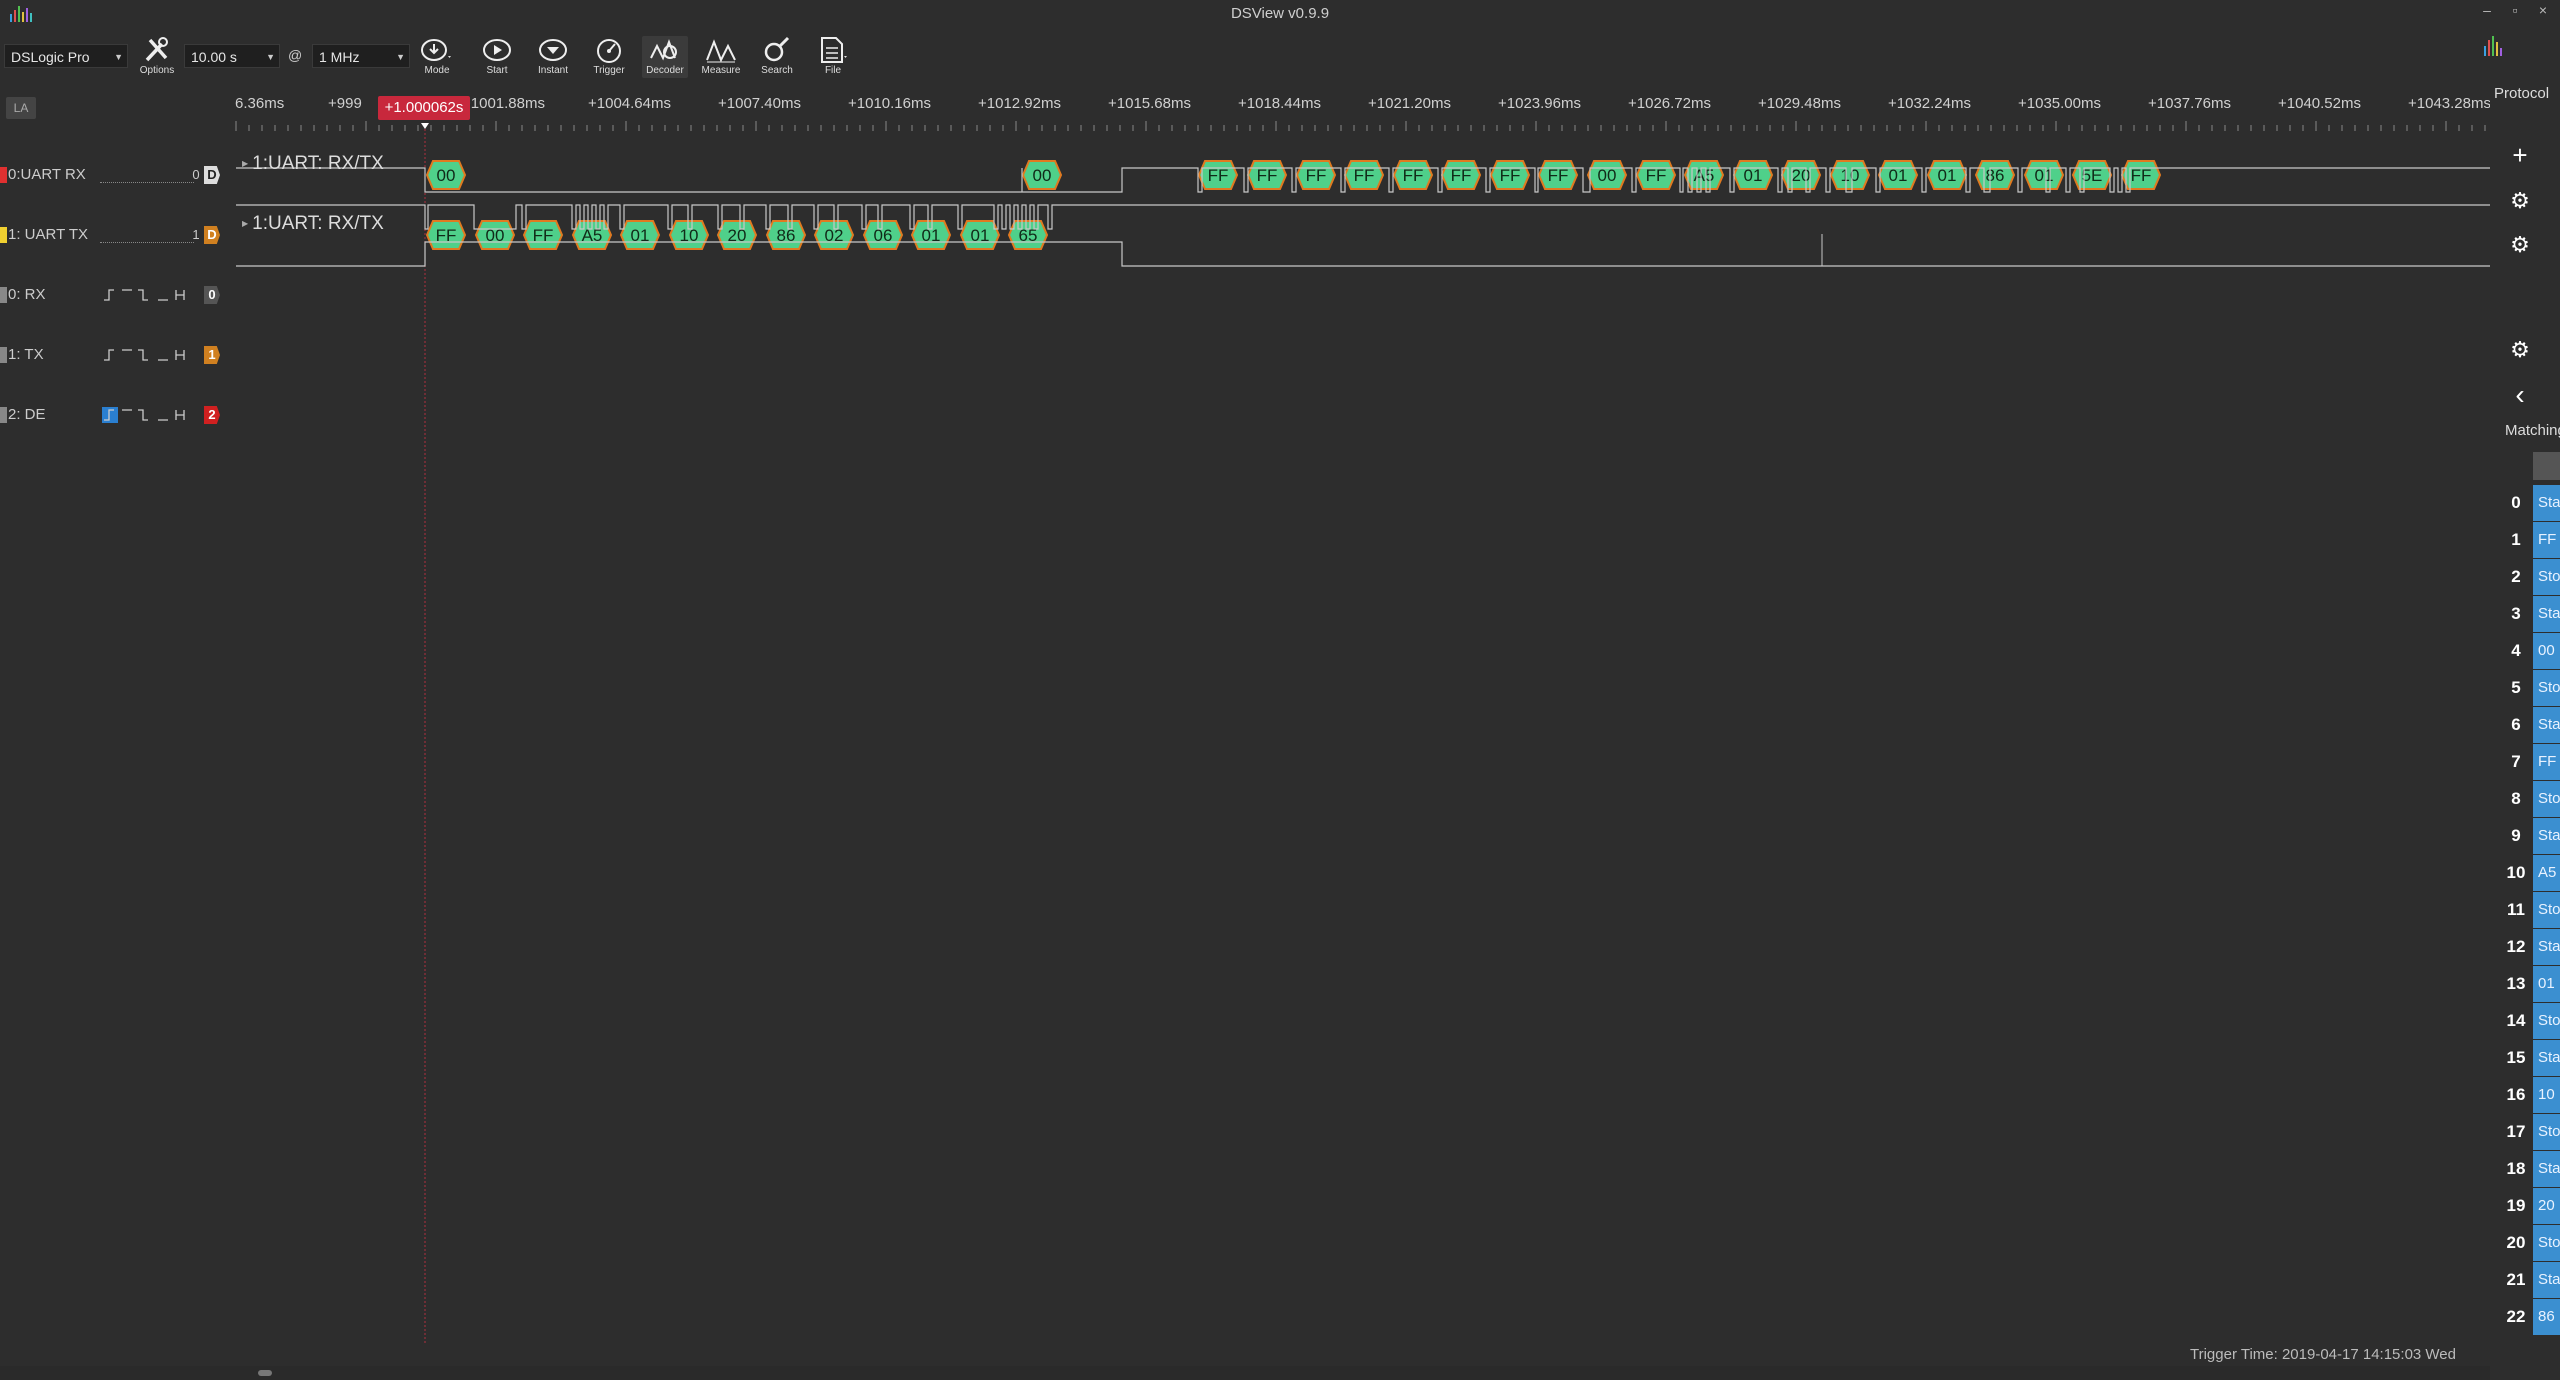 This screenshot has width=2560, height=1380. Describe the element at coordinates (1995, 175) in the screenshot. I see `decoded-byte-label: 86` at that location.